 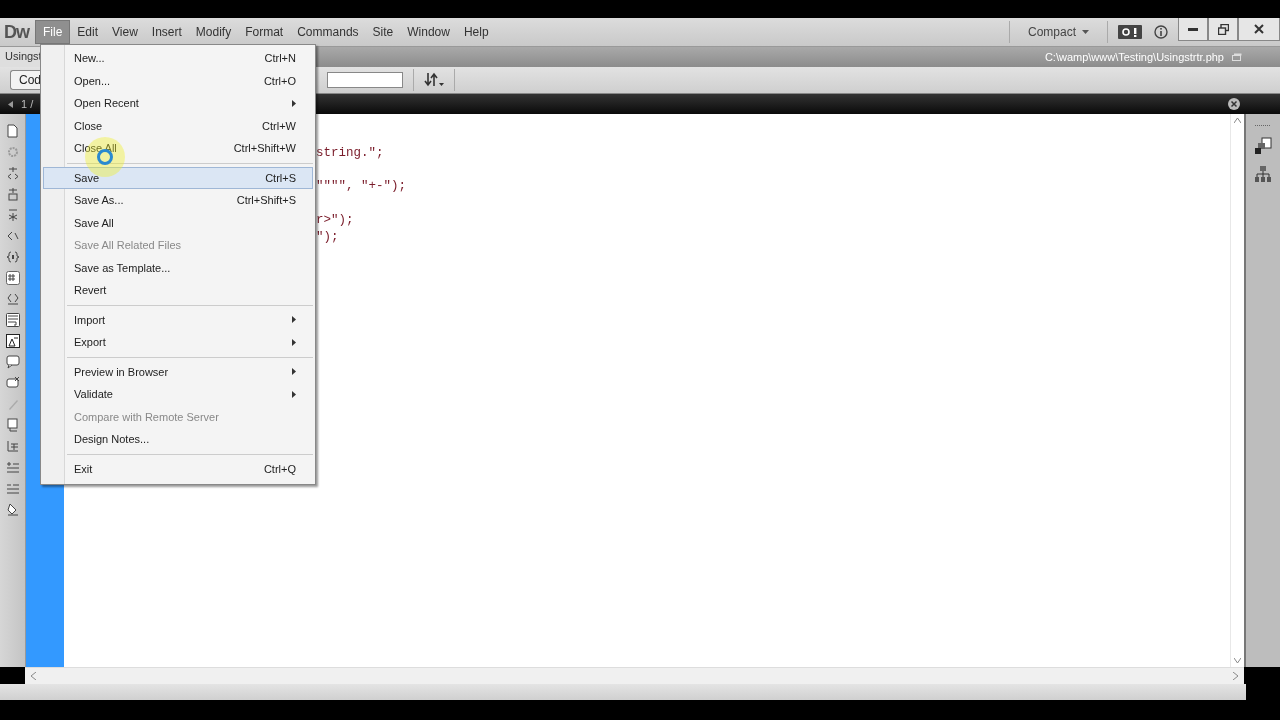 I want to click on code-line: string.";, so click(x=350, y=153).